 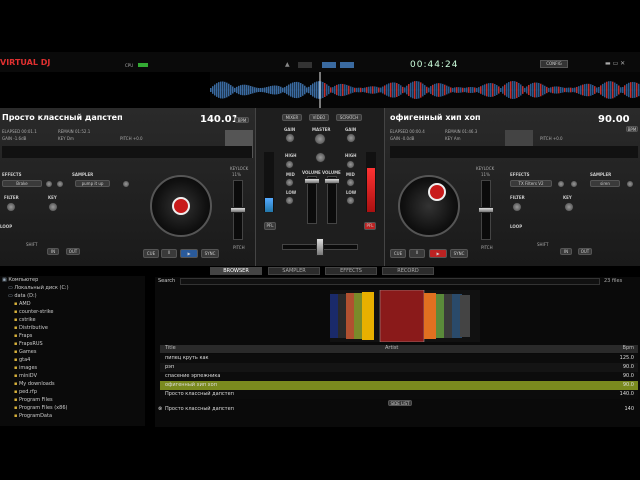 What do you see at coordinates (11, 207) in the screenshot?
I see `left-filter-knob` at bounding box center [11, 207].